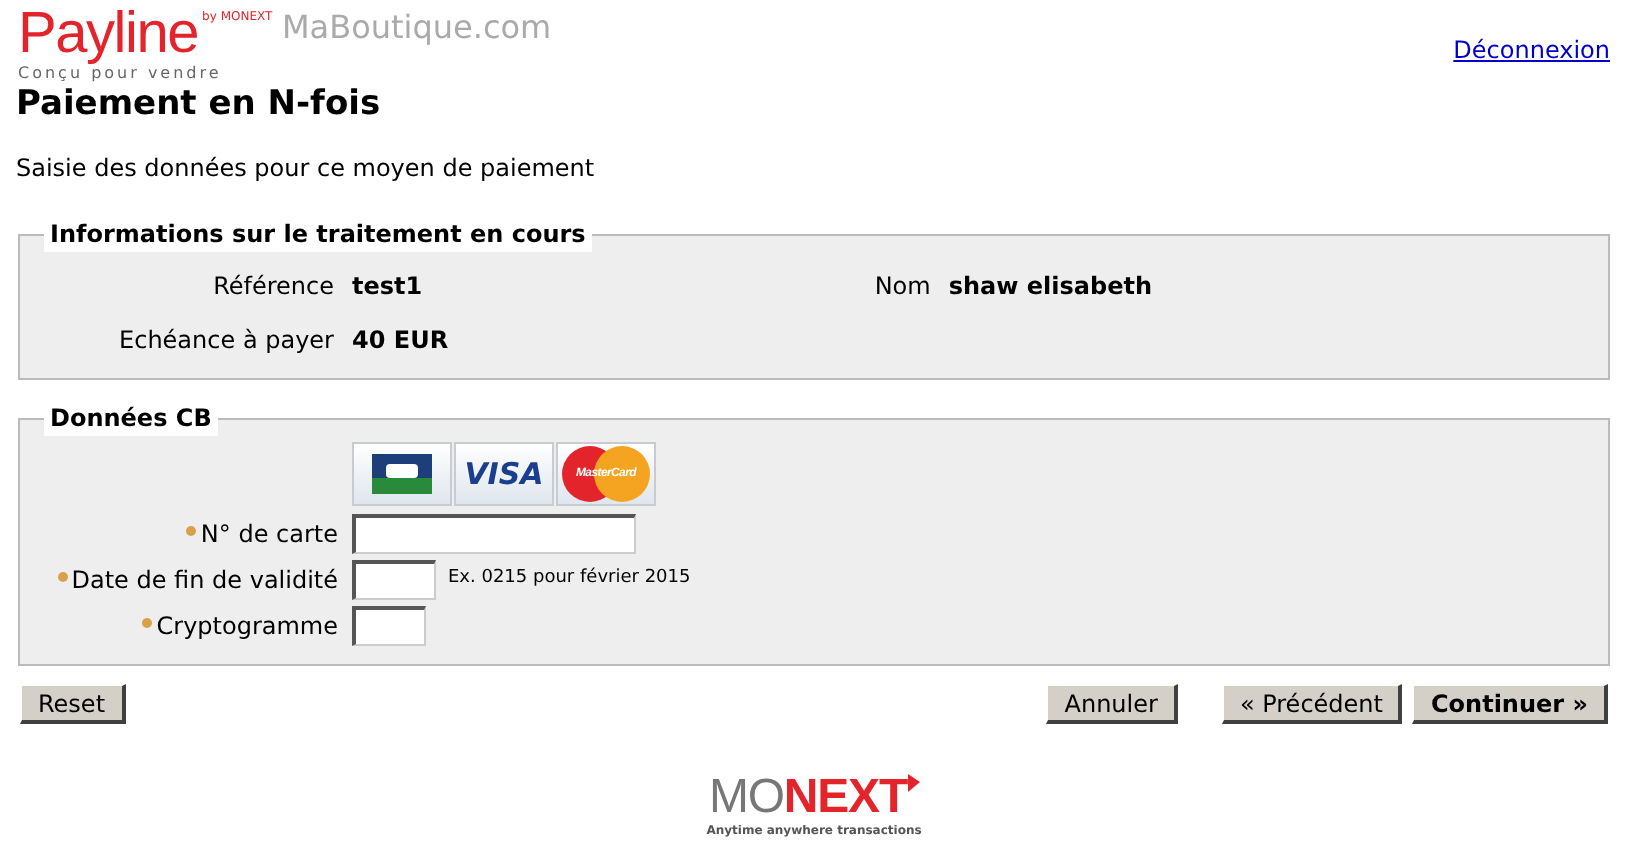 The width and height of the screenshot is (1628, 856). I want to click on info-value: shaw elisabeth, so click(1050, 287).